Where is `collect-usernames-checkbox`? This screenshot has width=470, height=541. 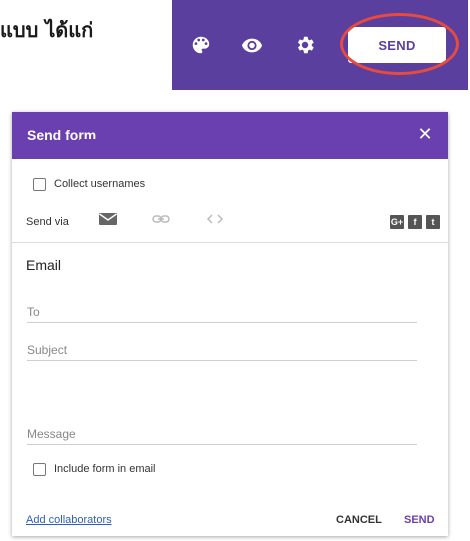
collect-usernames-checkbox is located at coordinates (39, 184).